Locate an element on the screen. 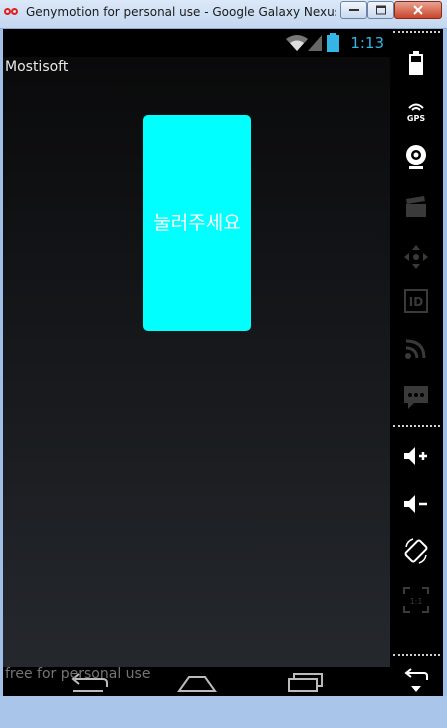 The width and height of the screenshot is (447, 728). battery-icon is located at coordinates (416, 63).